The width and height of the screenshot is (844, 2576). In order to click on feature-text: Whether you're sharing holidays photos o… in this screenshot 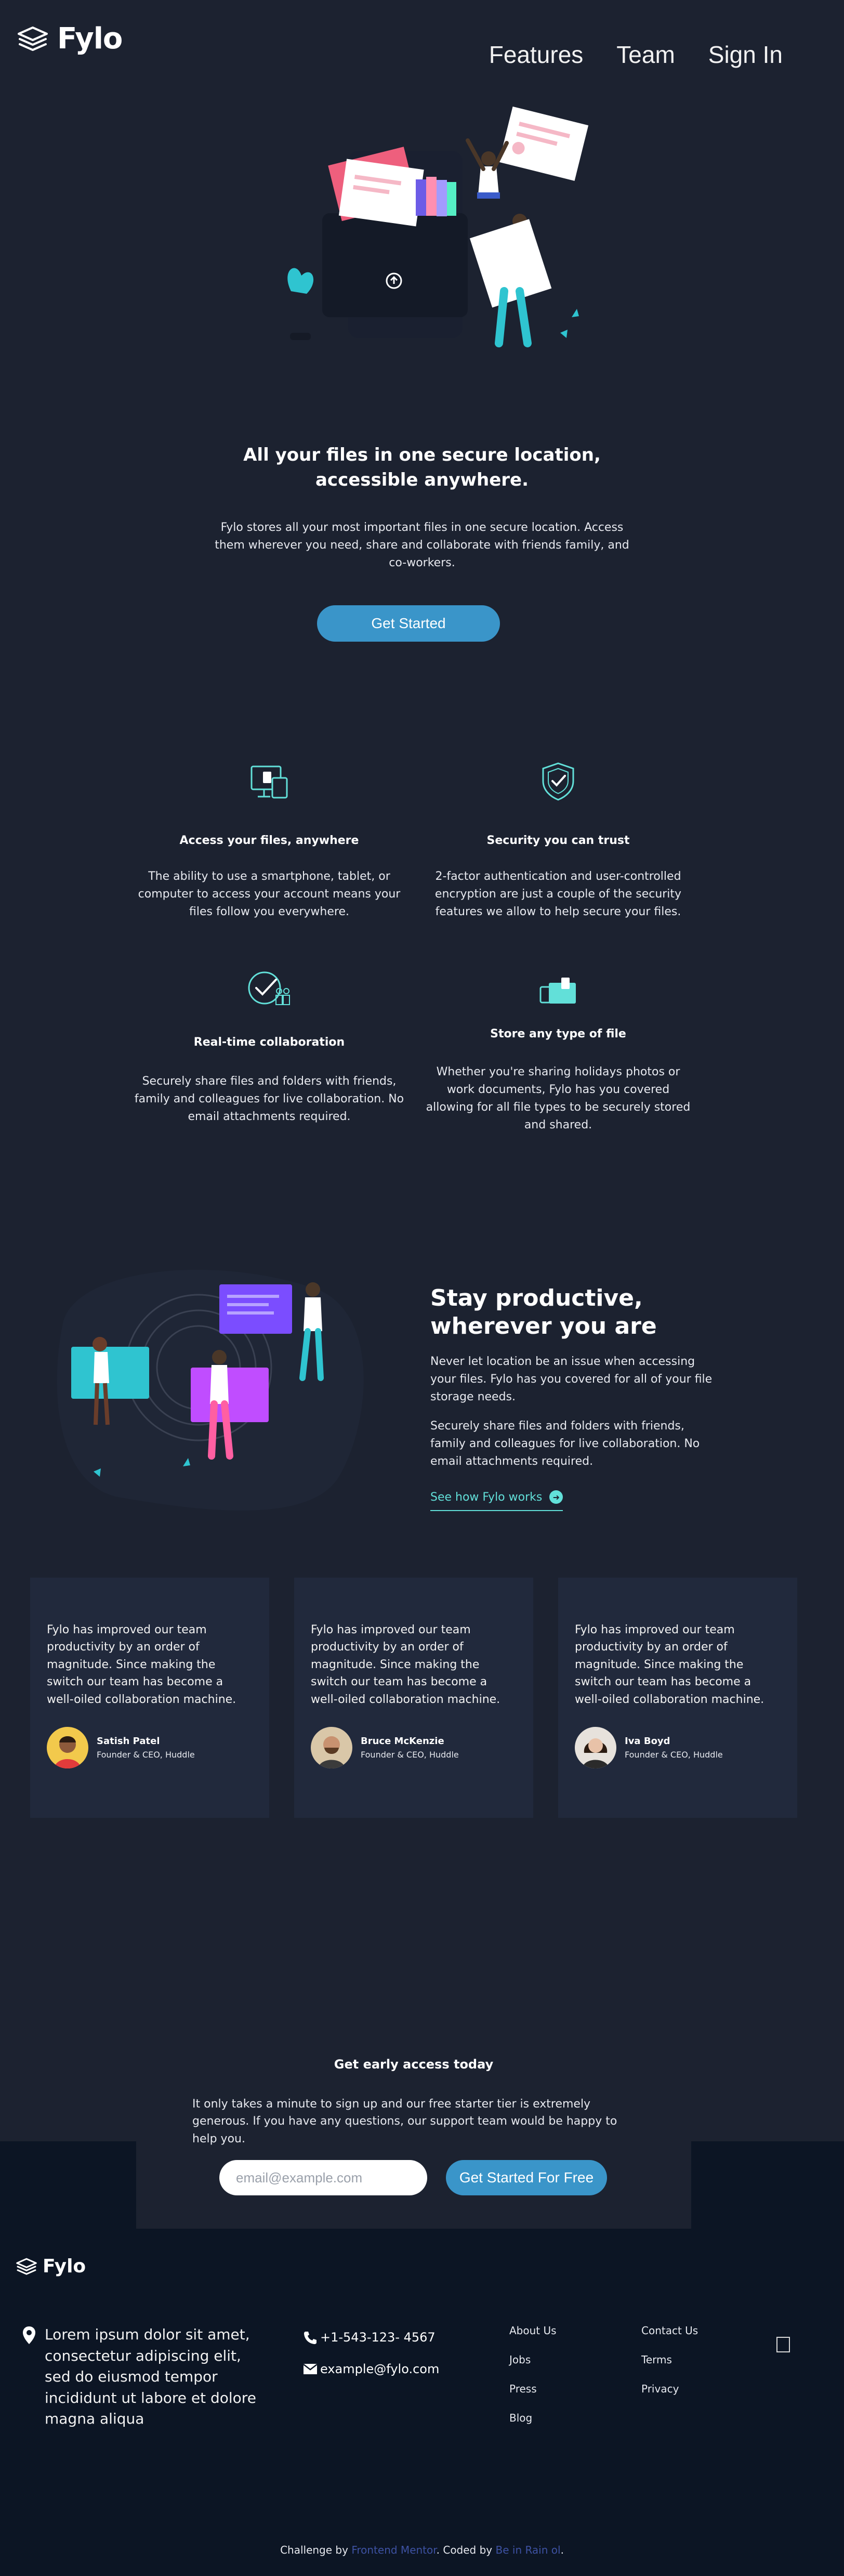, I will do `click(558, 1098)`.